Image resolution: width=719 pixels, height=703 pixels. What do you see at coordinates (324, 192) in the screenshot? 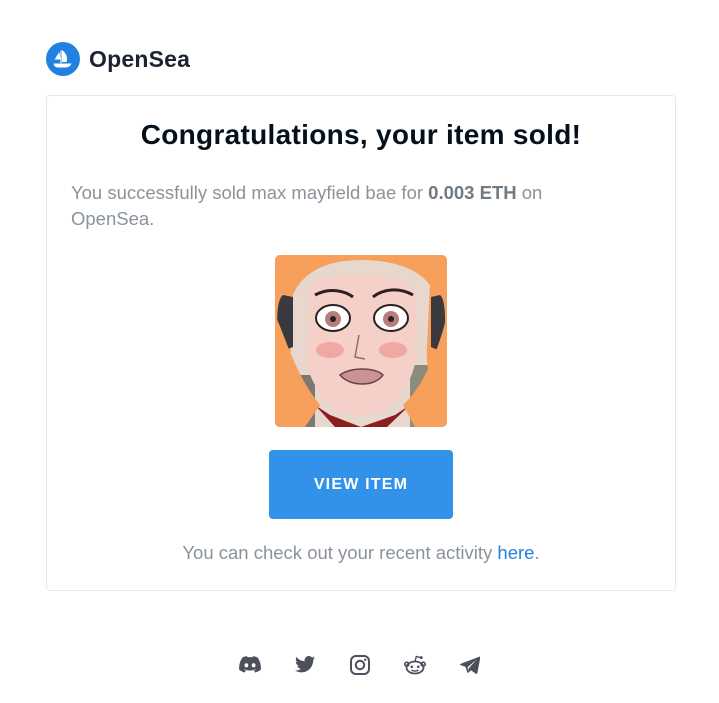
I see `item-name: max mayfield bae` at bounding box center [324, 192].